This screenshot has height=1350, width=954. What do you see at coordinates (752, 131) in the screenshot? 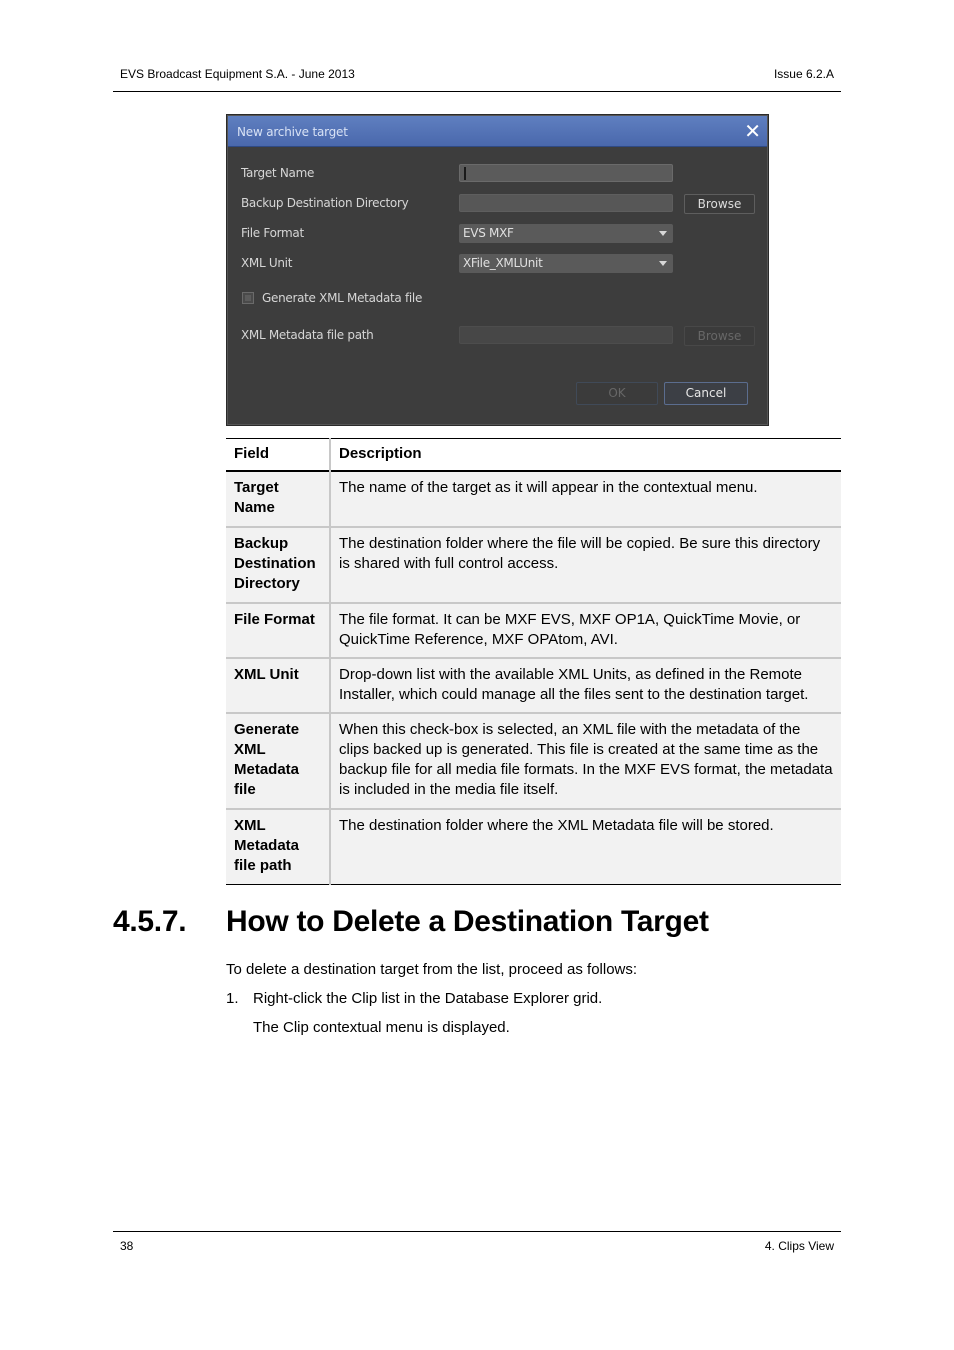
I see `close-icon: ✕` at bounding box center [752, 131].